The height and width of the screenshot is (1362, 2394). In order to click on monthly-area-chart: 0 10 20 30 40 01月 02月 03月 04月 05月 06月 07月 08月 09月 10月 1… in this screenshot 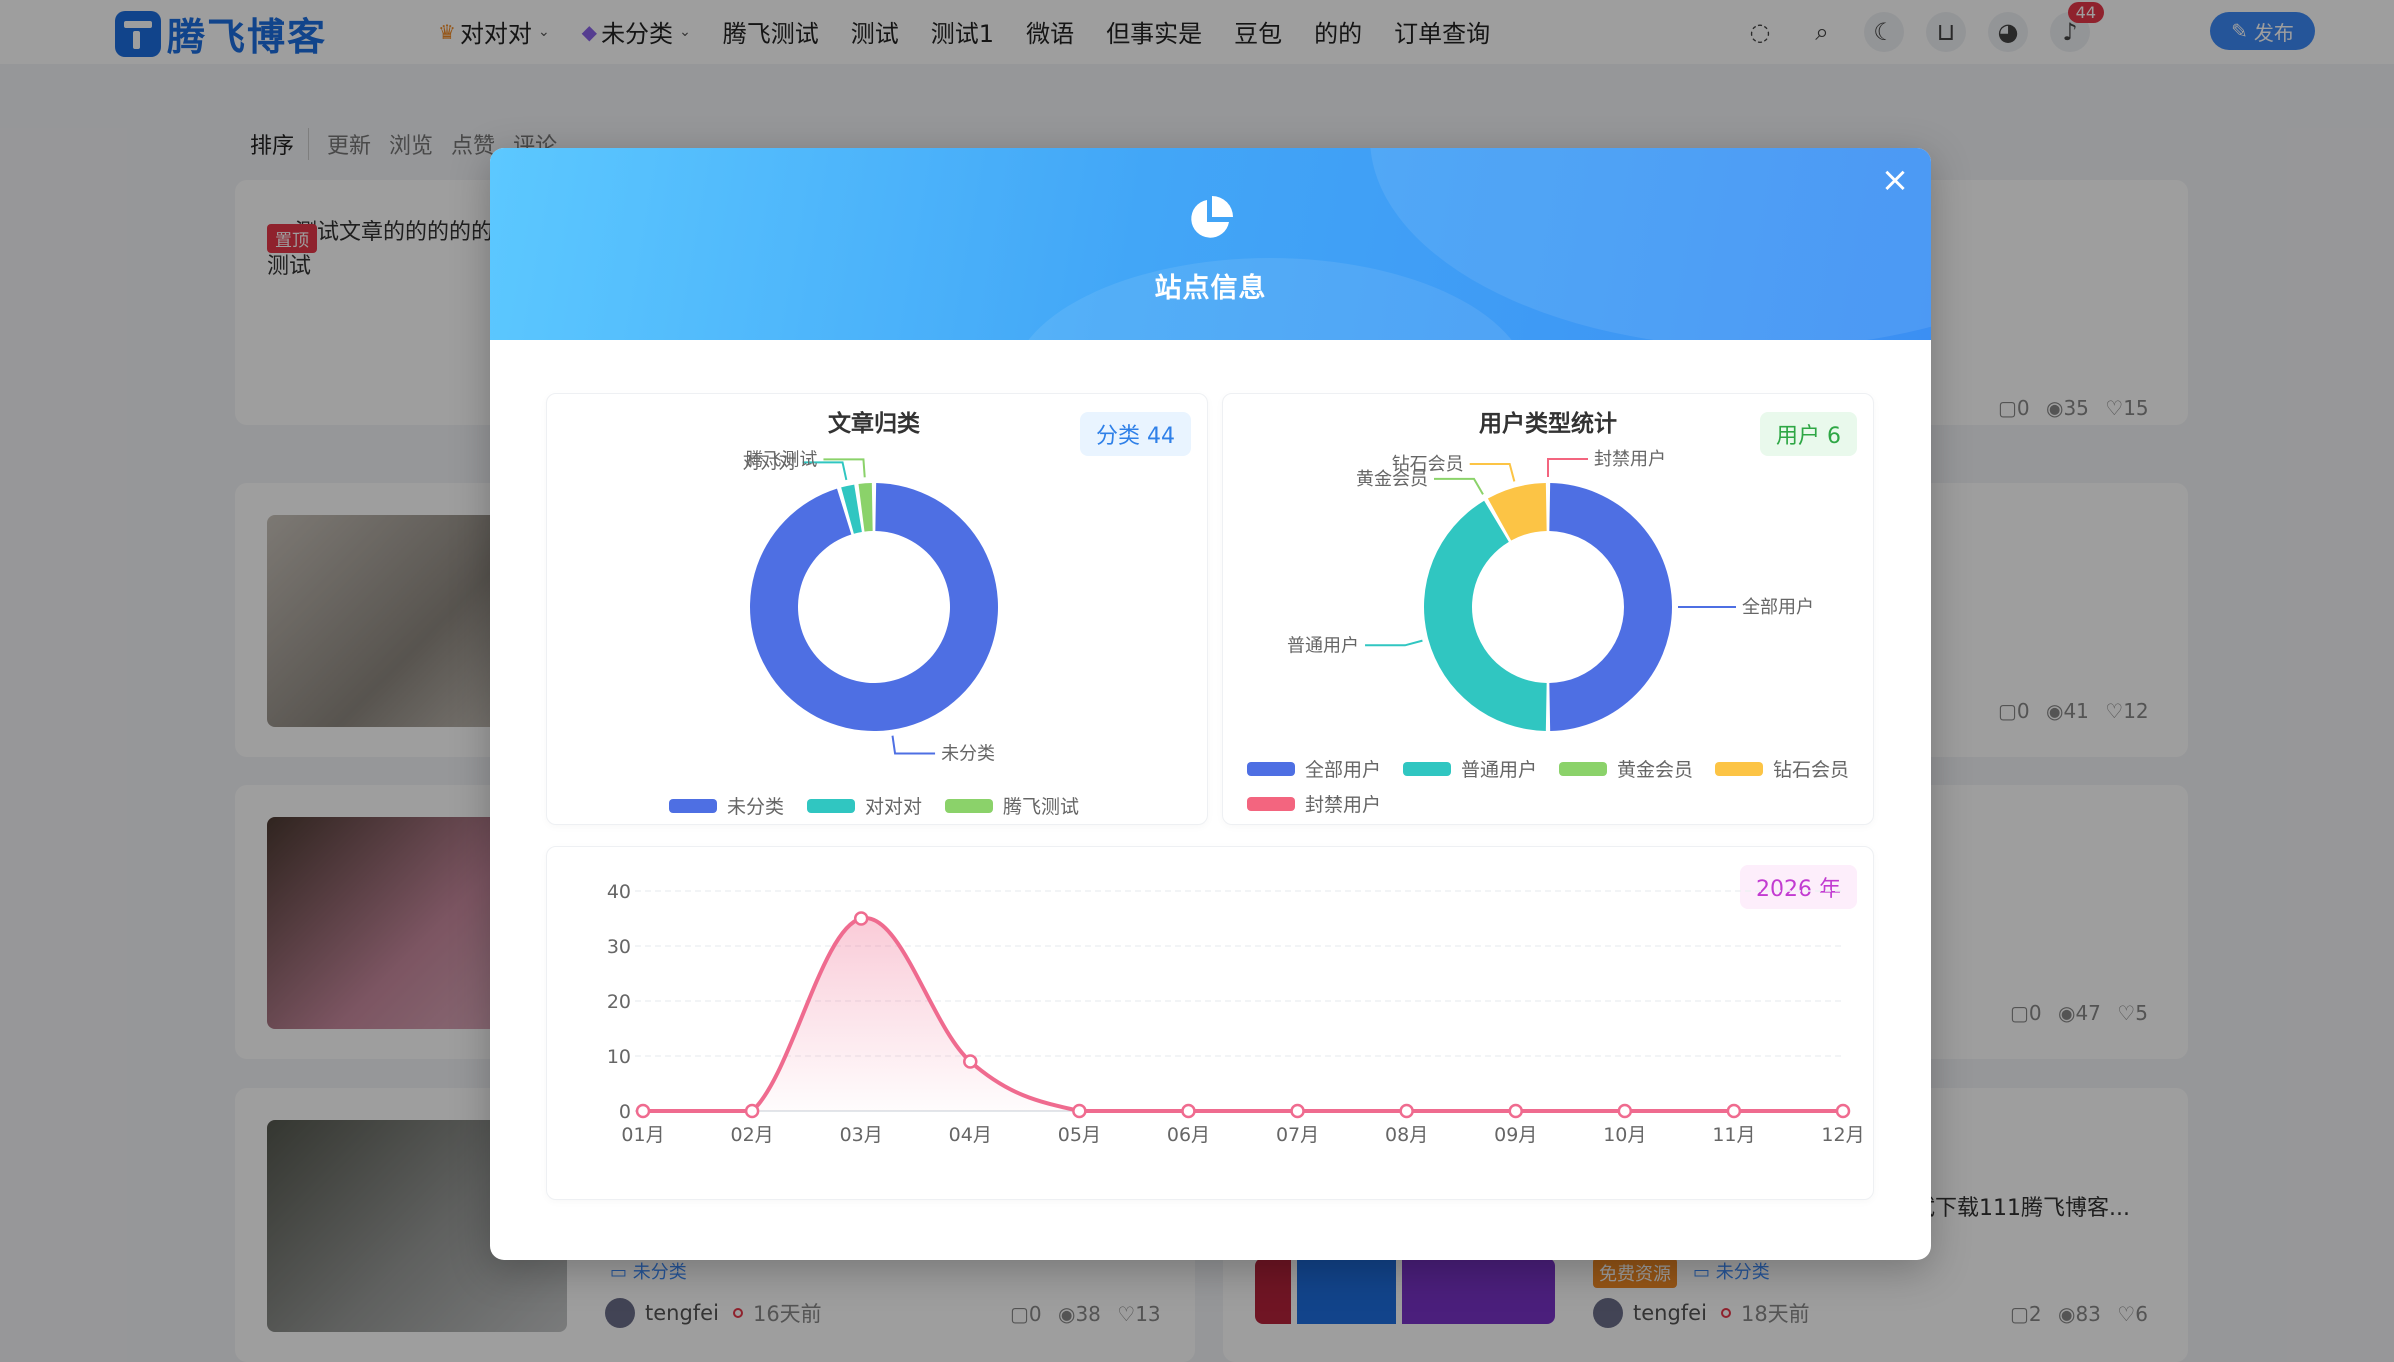, I will do `click(1236, 1013)`.